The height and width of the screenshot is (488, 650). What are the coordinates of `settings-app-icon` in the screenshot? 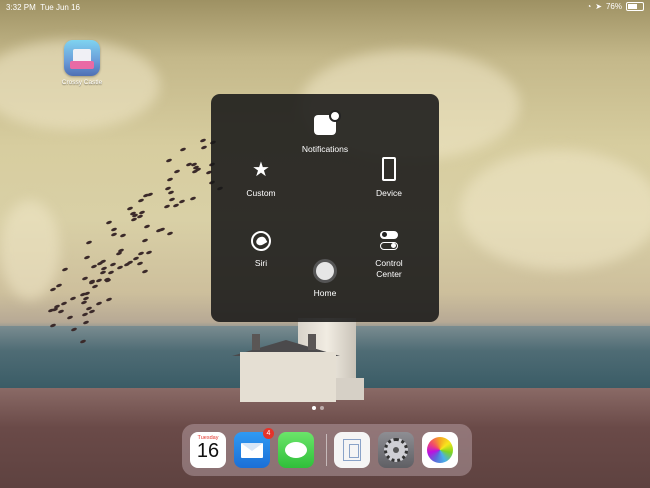 It's located at (396, 450).